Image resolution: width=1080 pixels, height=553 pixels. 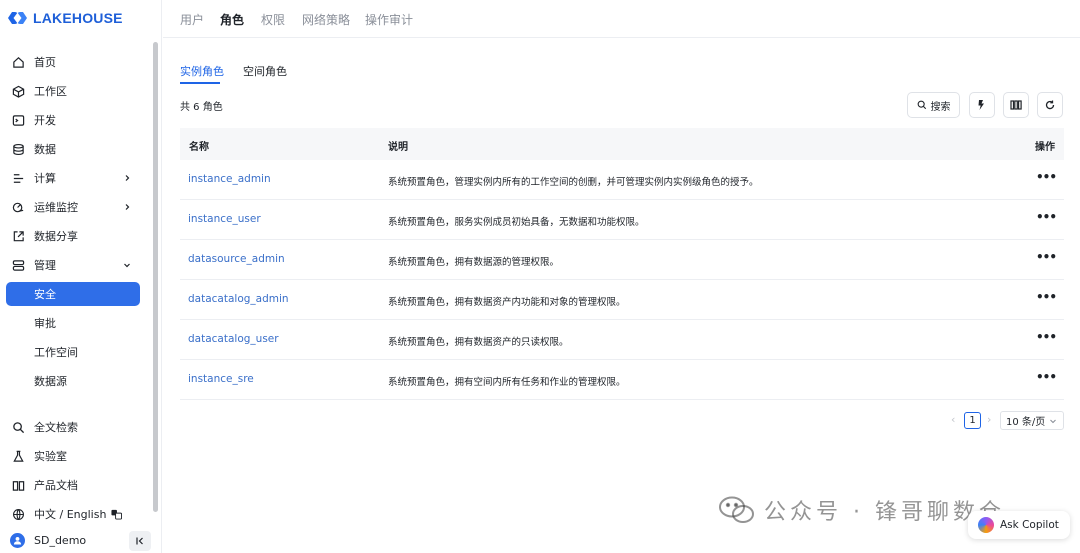 I want to click on sidebar-item-datasource: 数据源, so click(x=73, y=381).